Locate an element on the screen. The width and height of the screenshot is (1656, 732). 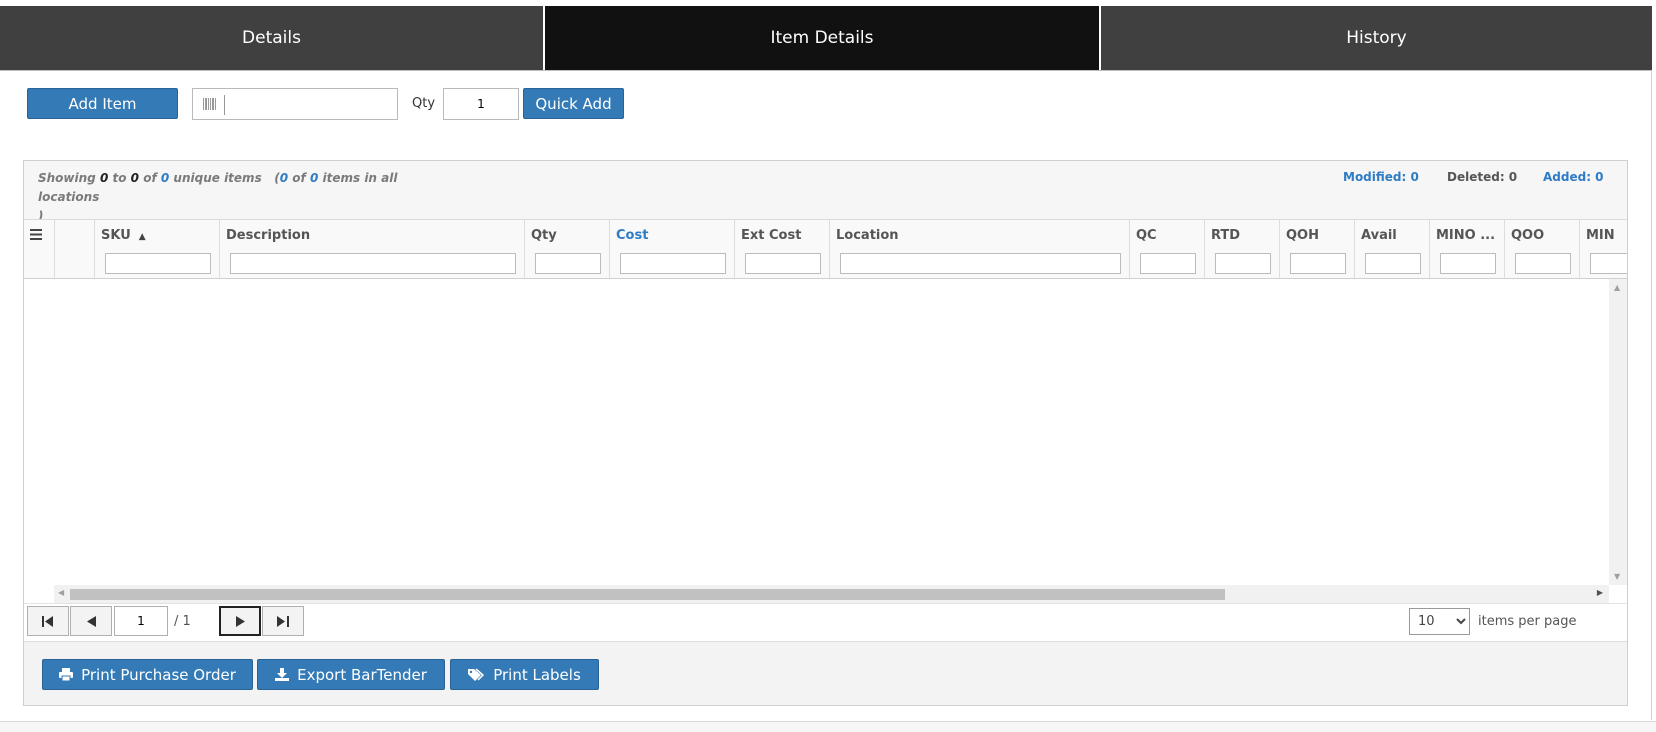
added-count: Added: 0 is located at coordinates (1573, 177).